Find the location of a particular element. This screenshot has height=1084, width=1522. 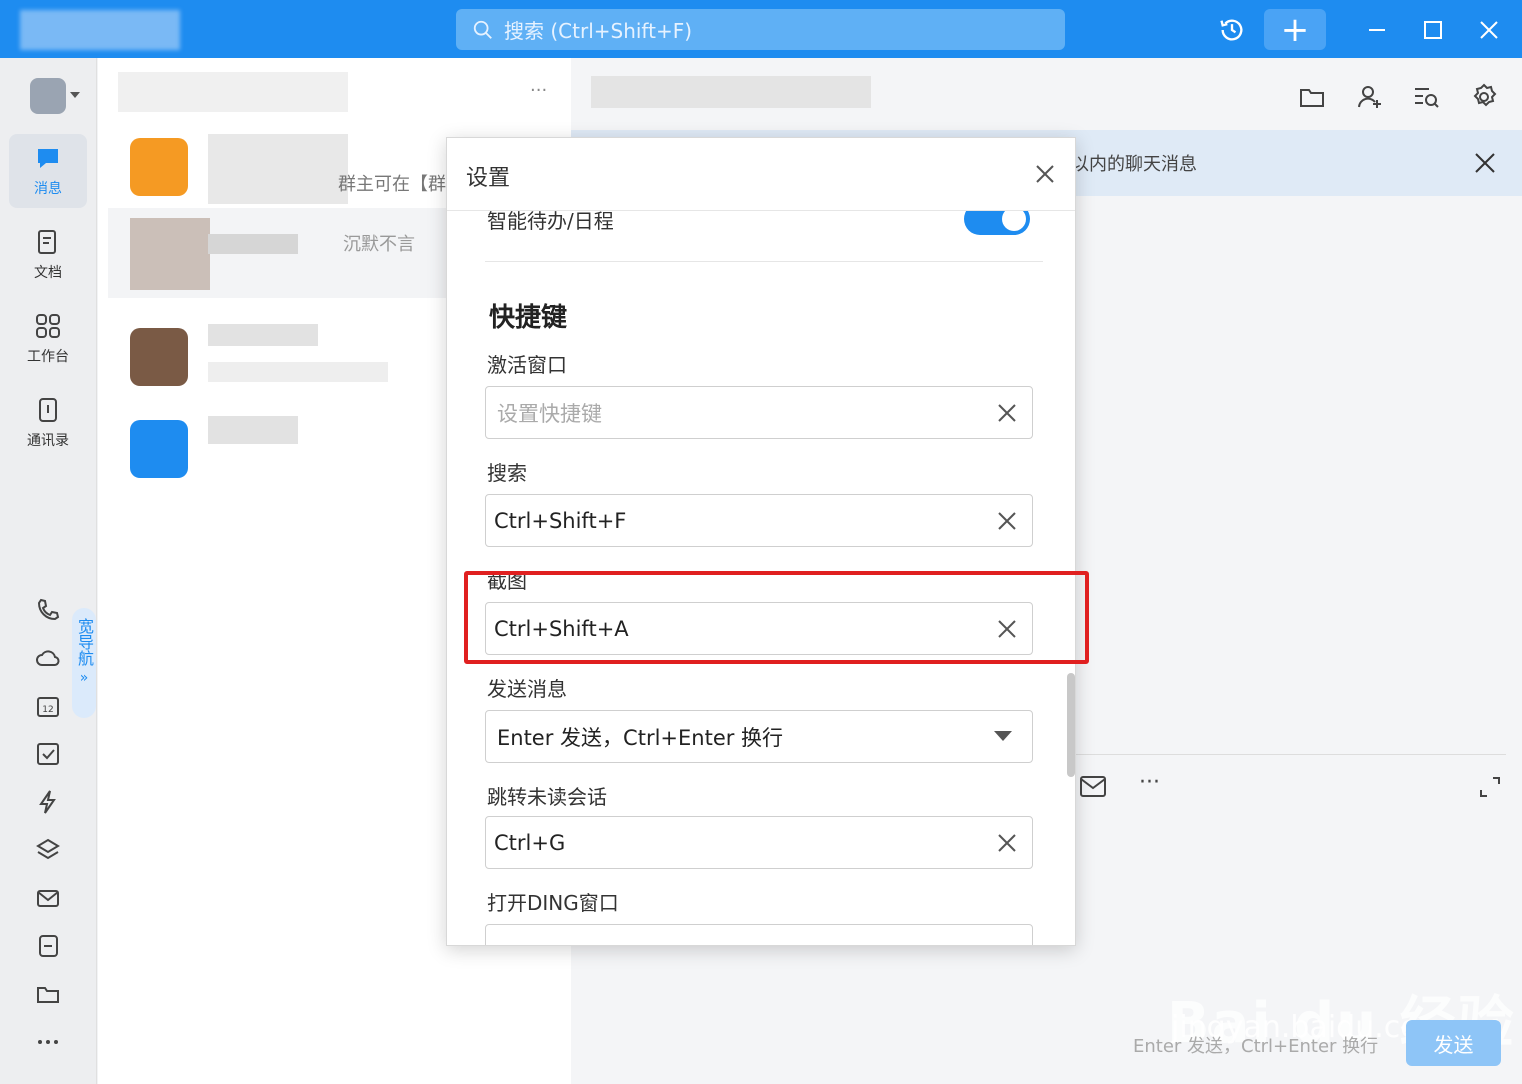

list-search-blurred is located at coordinates (233, 92).